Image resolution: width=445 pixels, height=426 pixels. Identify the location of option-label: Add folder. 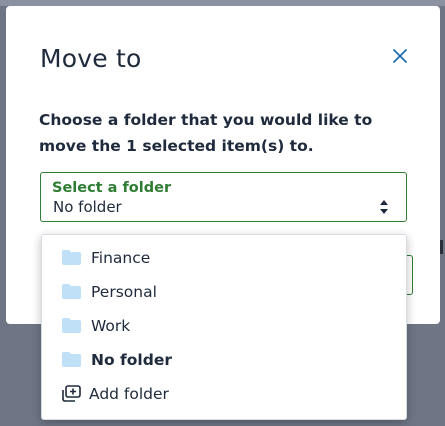
(129, 394).